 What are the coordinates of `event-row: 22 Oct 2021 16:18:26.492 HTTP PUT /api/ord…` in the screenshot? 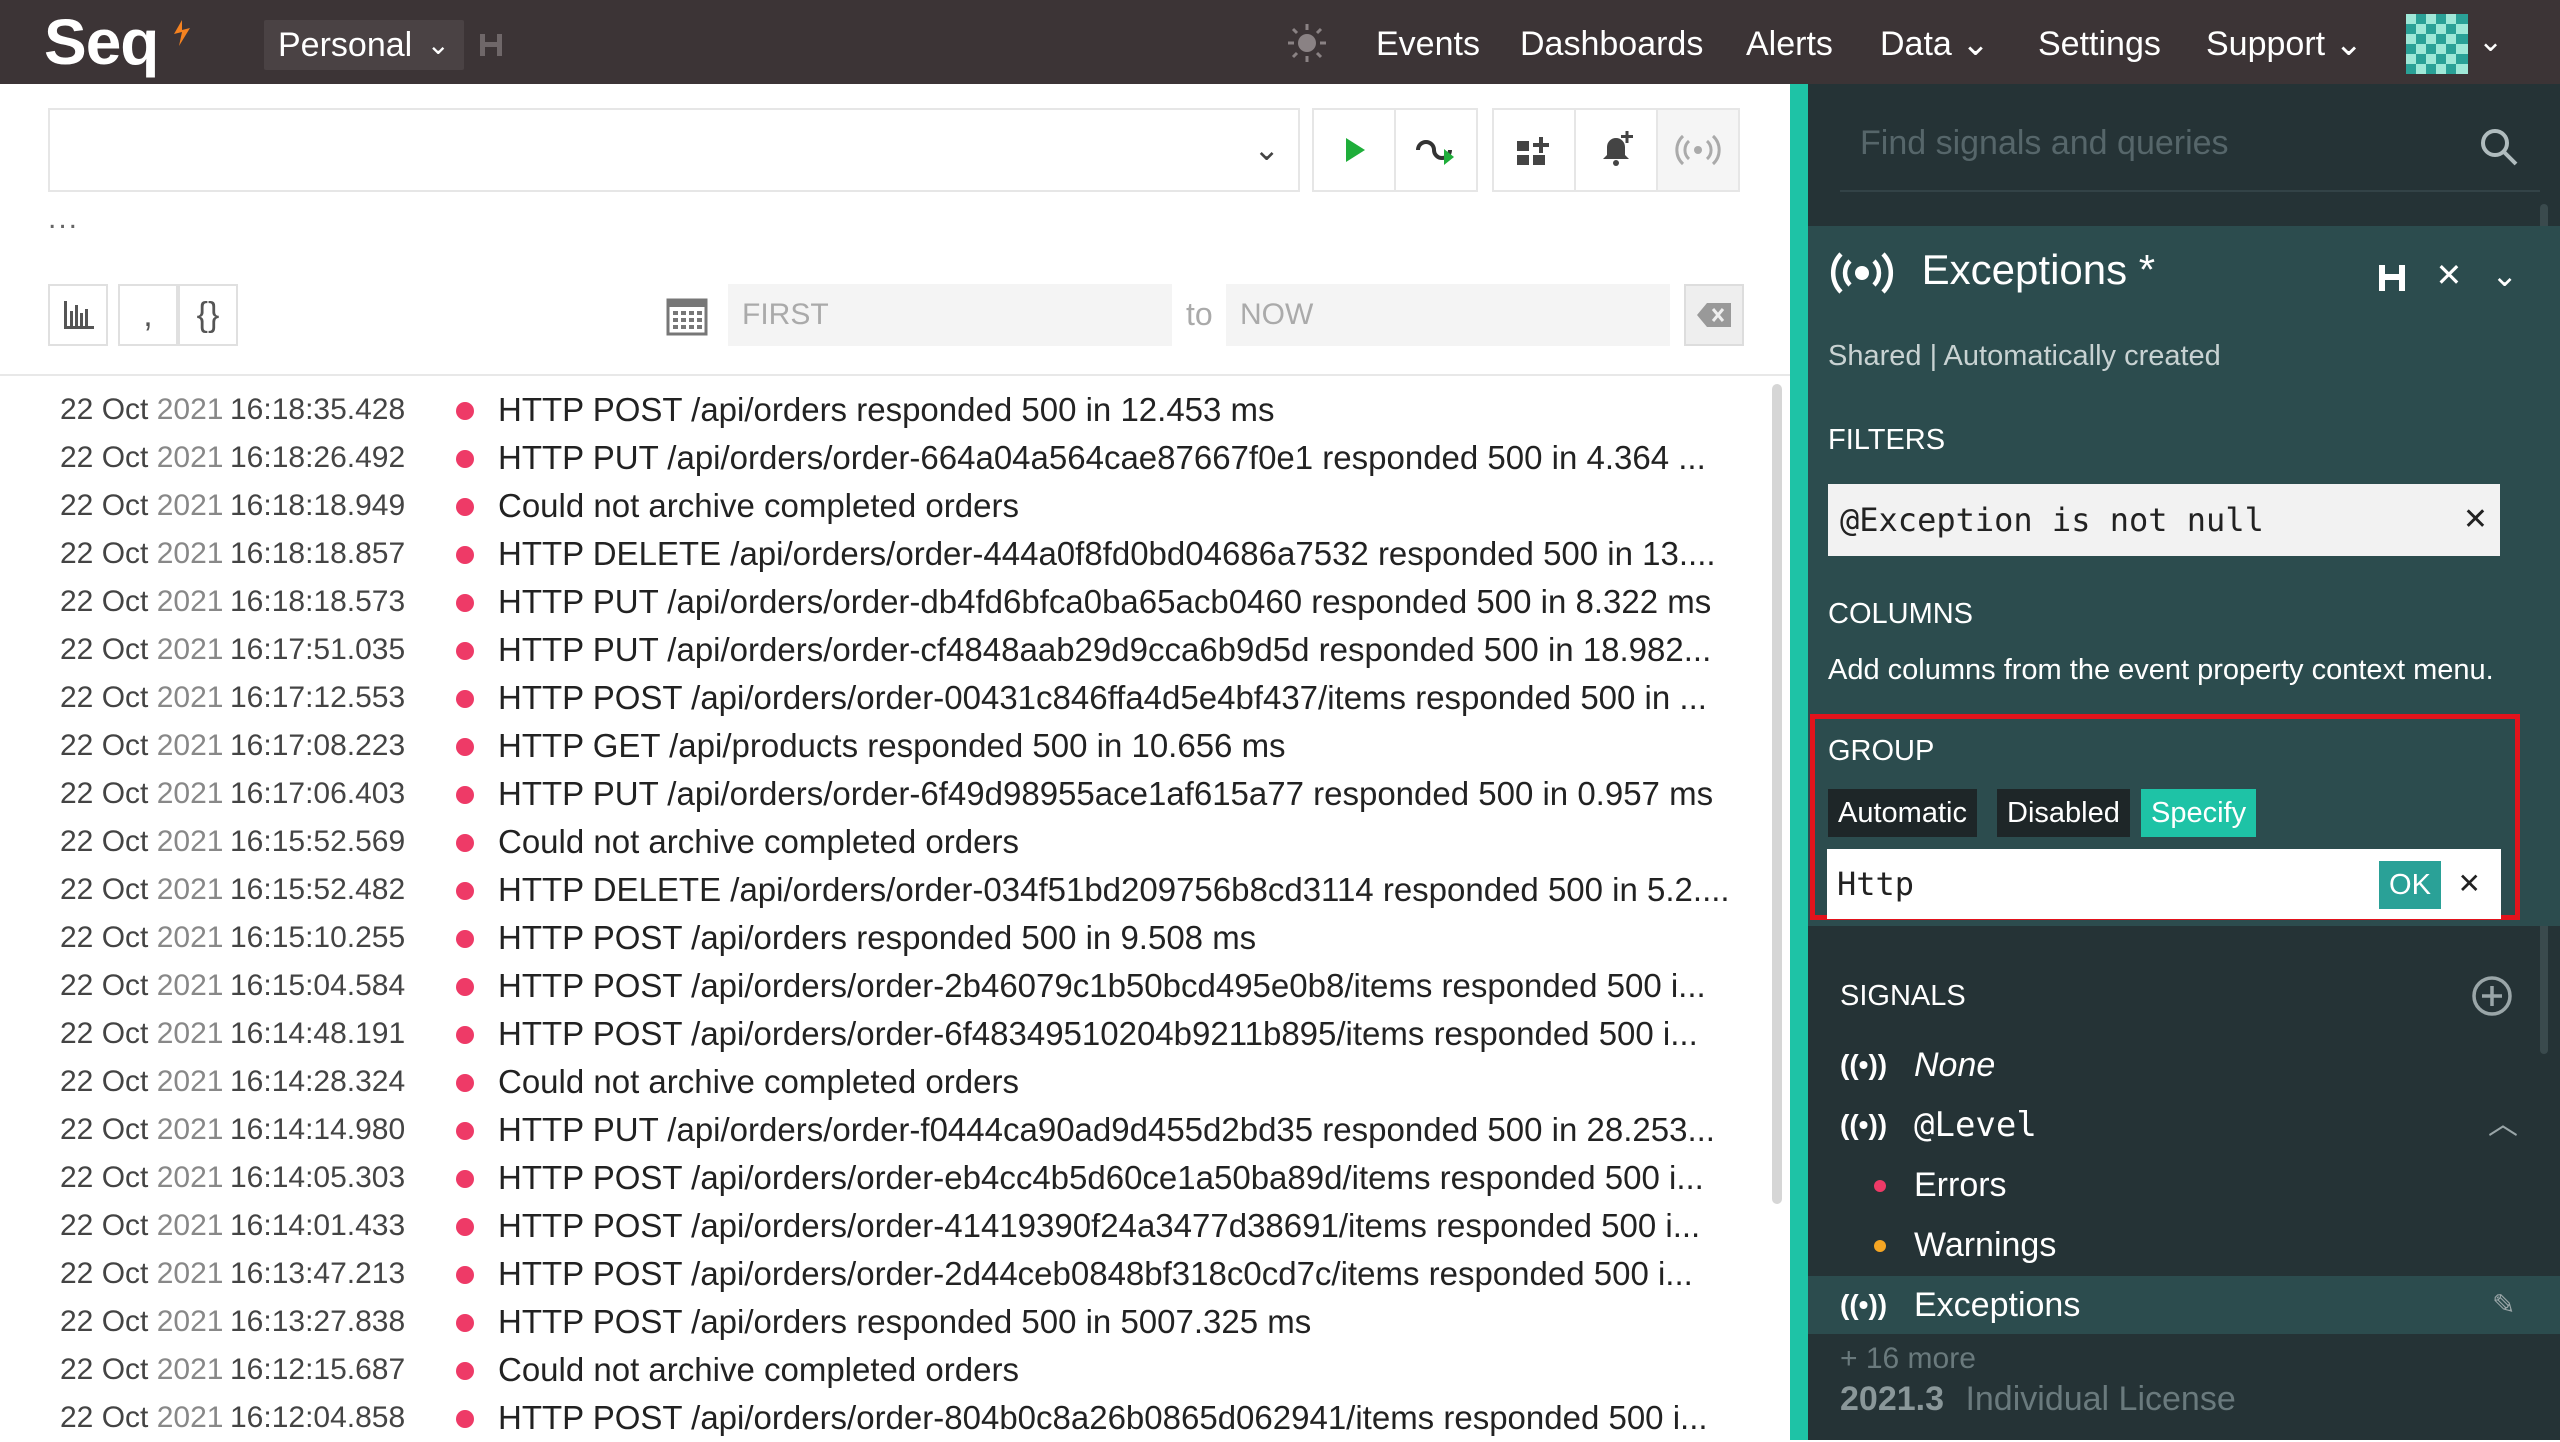 It's located at (880, 458).